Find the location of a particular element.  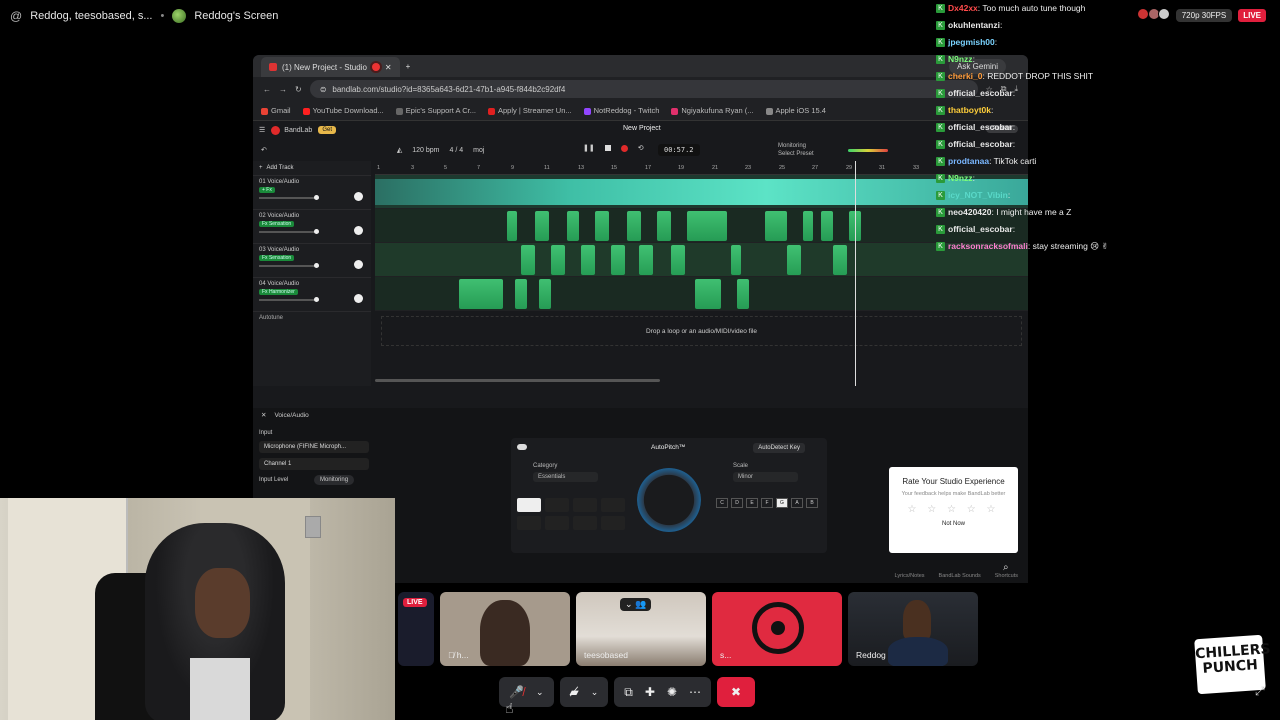

time-signature: 4 / 4 is located at coordinates (457, 150).